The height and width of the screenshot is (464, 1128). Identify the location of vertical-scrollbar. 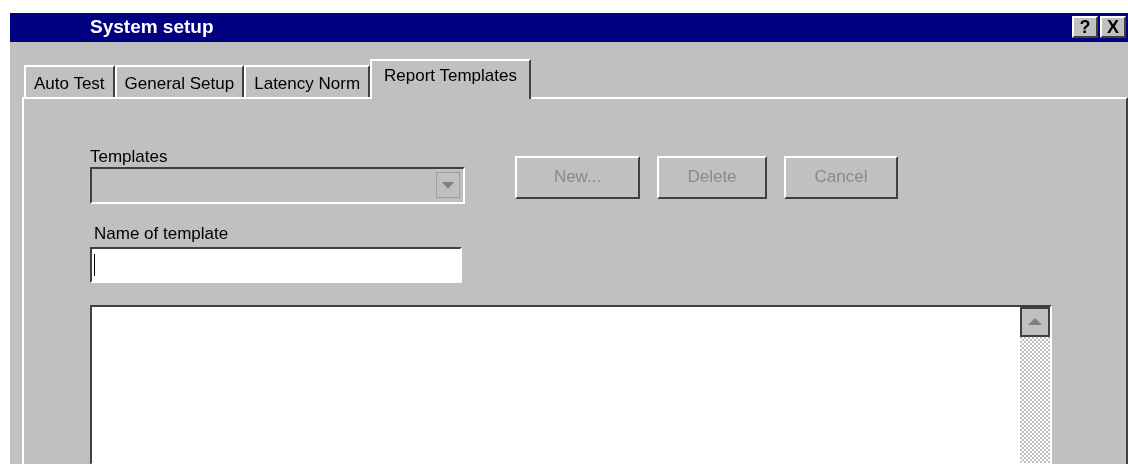
(1035, 384).